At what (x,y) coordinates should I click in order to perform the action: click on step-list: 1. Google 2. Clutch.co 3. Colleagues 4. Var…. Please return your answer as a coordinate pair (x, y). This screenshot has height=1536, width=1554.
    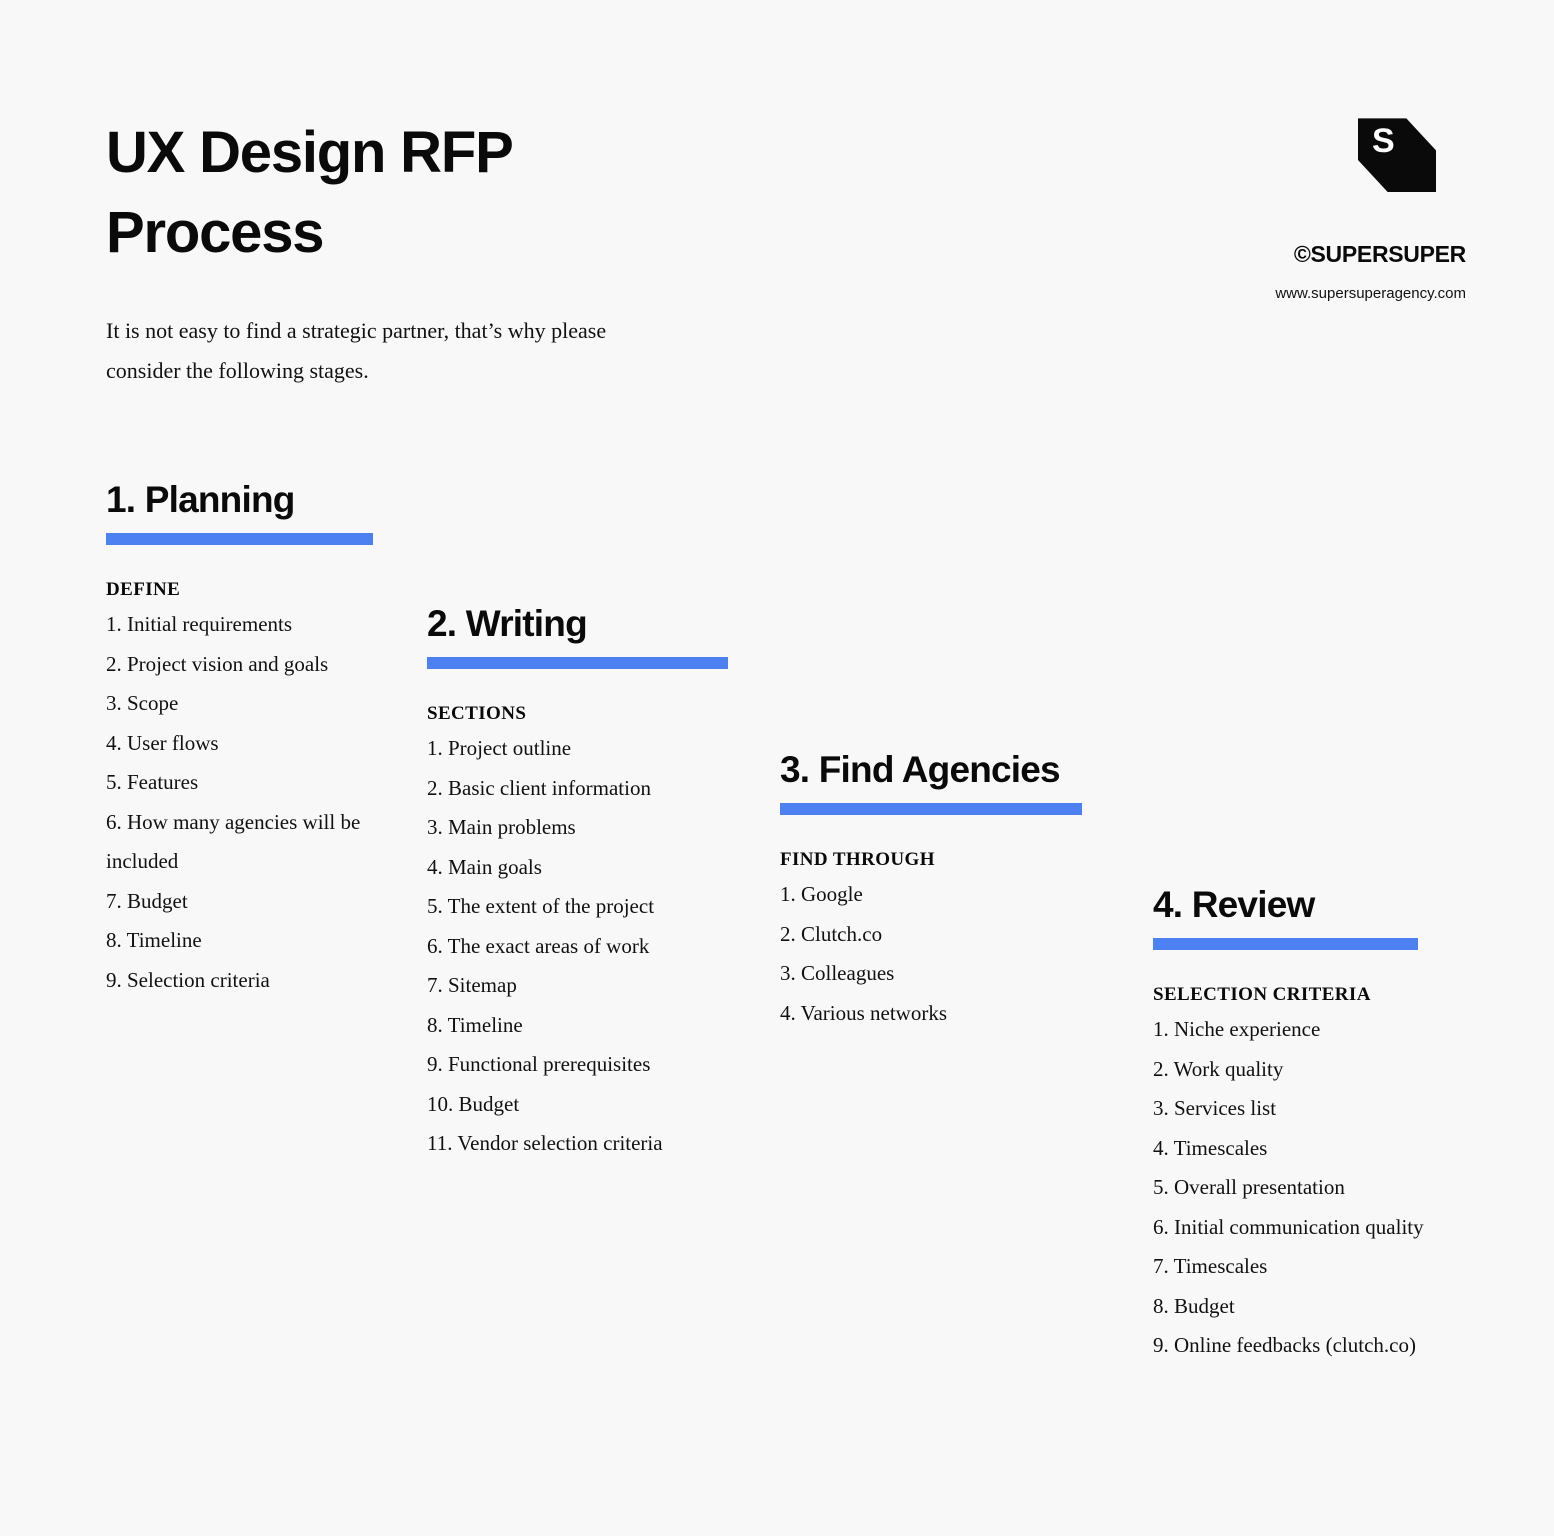
    Looking at the image, I should click on (940, 954).